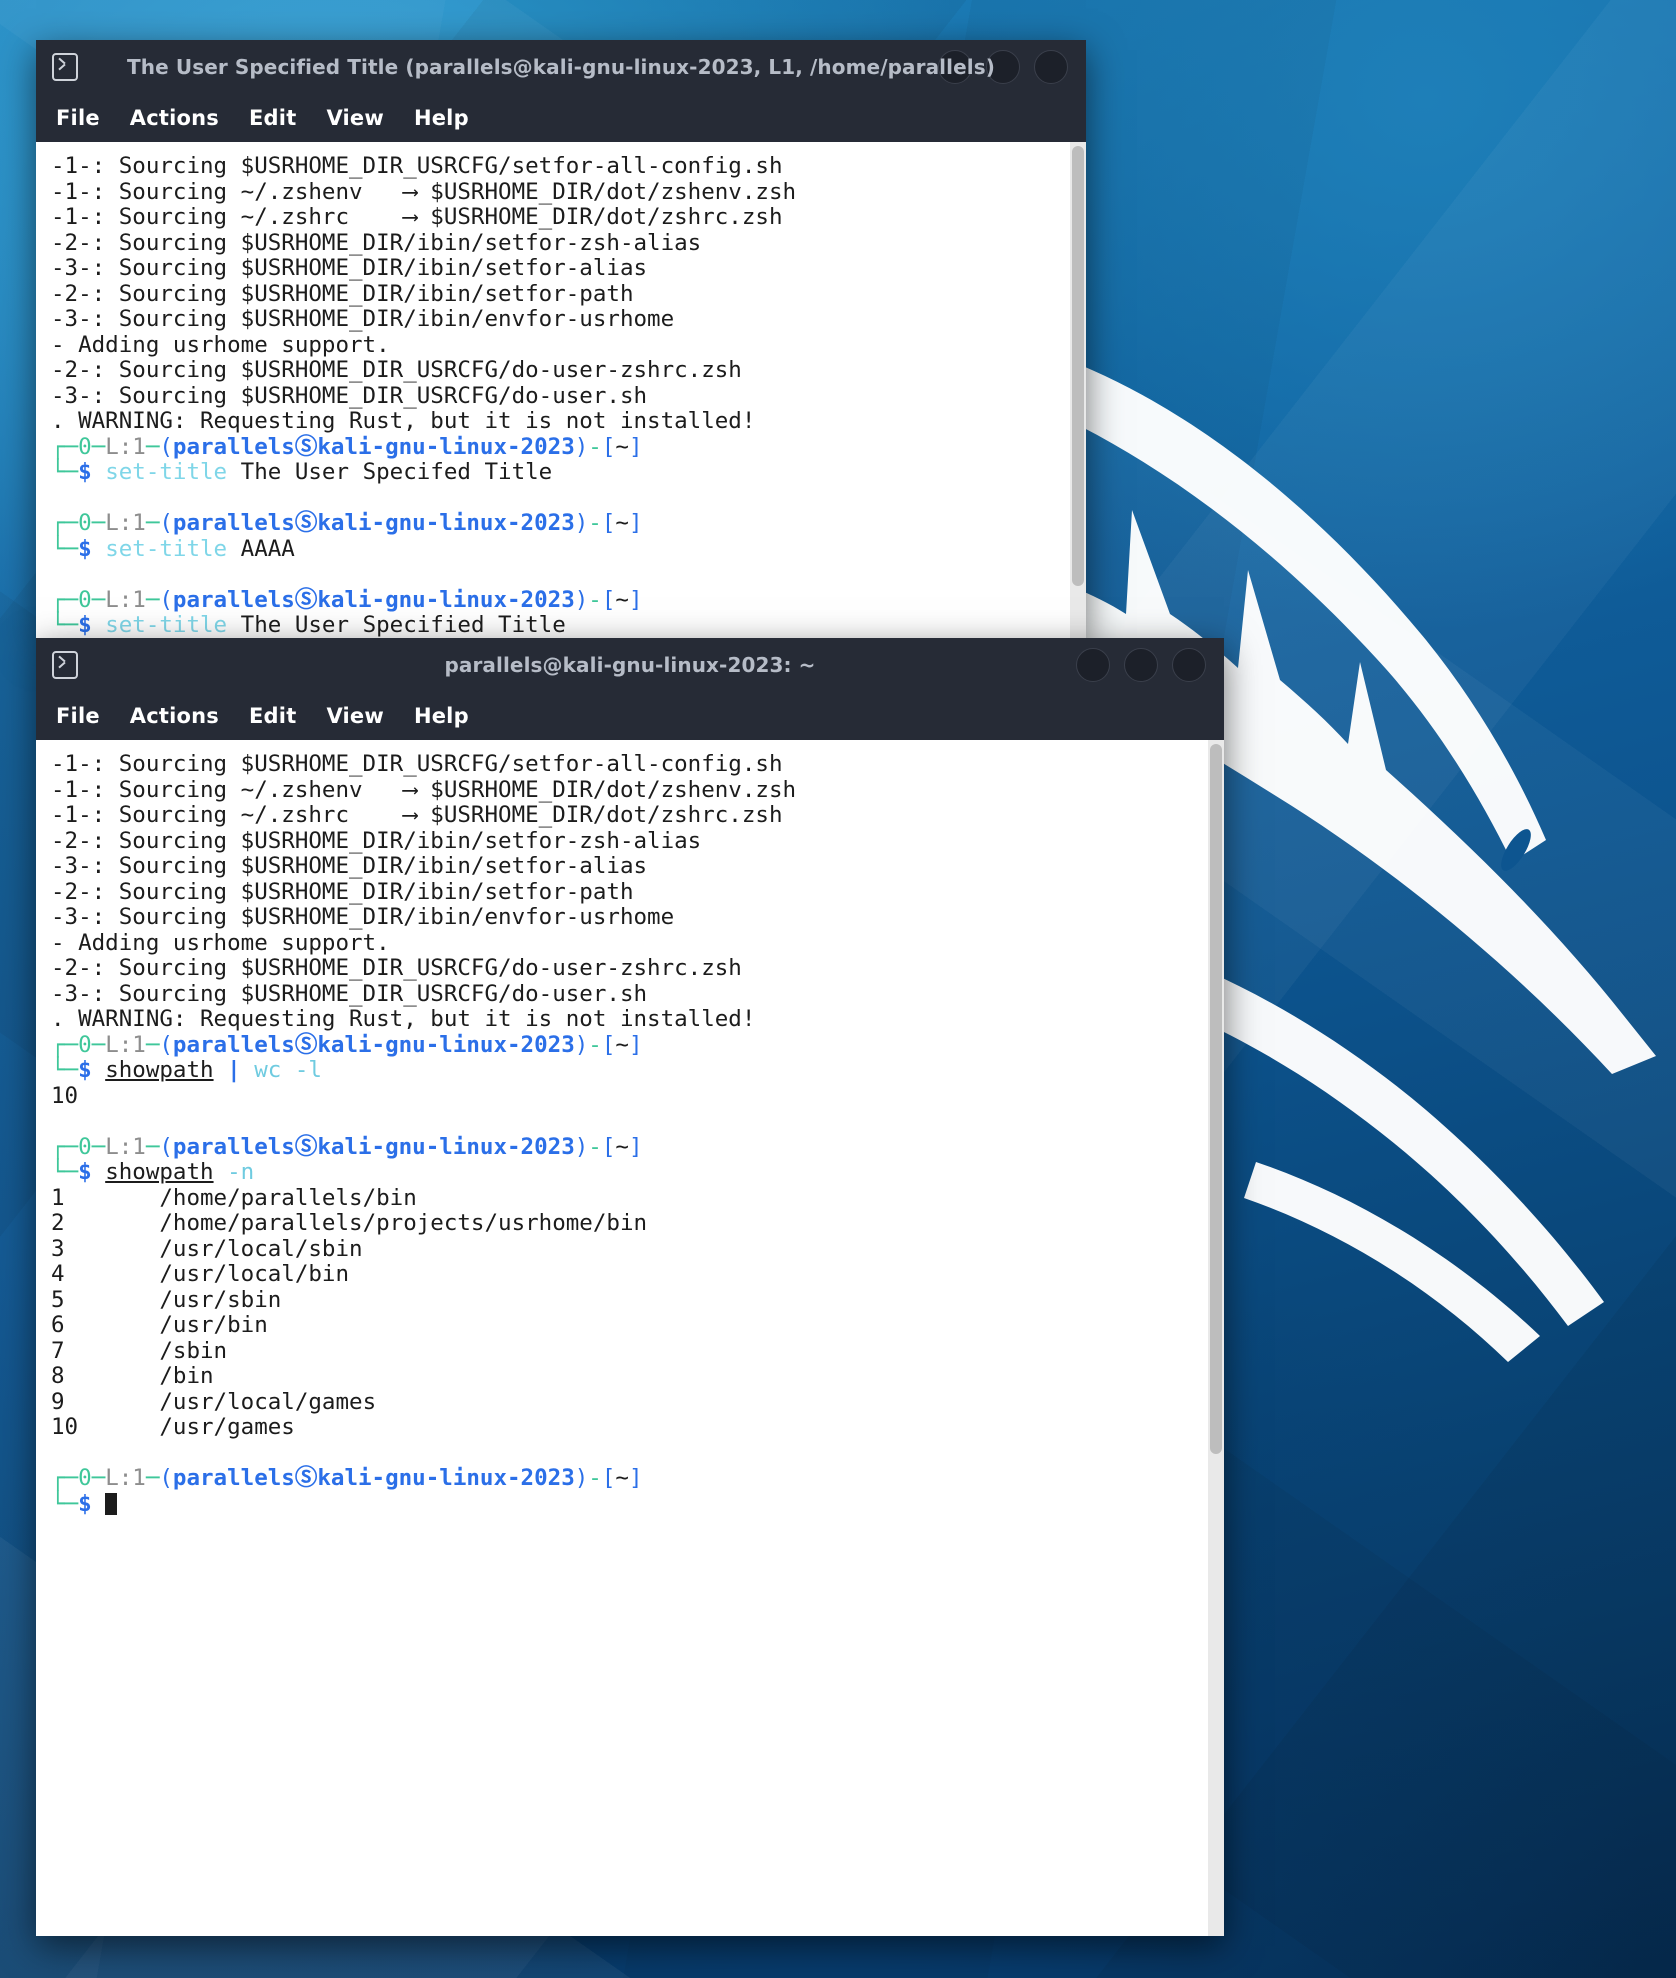 Image resolution: width=1676 pixels, height=1978 pixels. Describe the element at coordinates (166, 472) in the screenshot. I see `command-1-name: set-title` at that location.